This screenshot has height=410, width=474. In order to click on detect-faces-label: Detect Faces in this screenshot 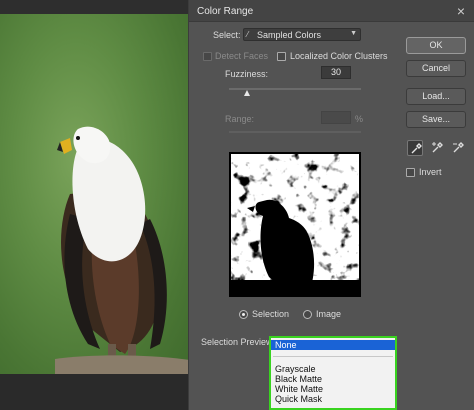, I will do `click(242, 56)`.